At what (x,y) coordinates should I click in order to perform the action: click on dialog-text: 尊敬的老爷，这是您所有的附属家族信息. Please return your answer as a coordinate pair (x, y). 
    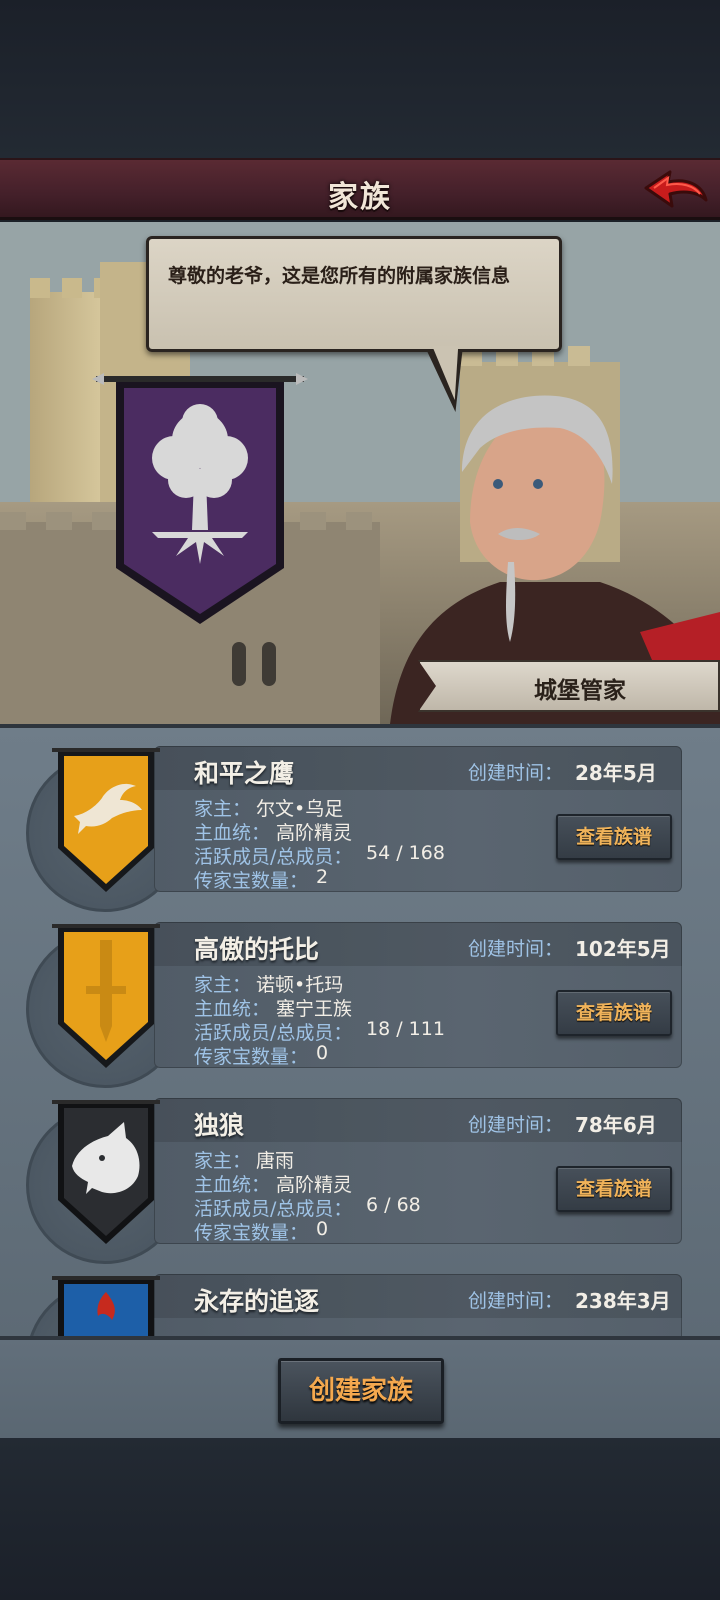
    Looking at the image, I should click on (339, 276).